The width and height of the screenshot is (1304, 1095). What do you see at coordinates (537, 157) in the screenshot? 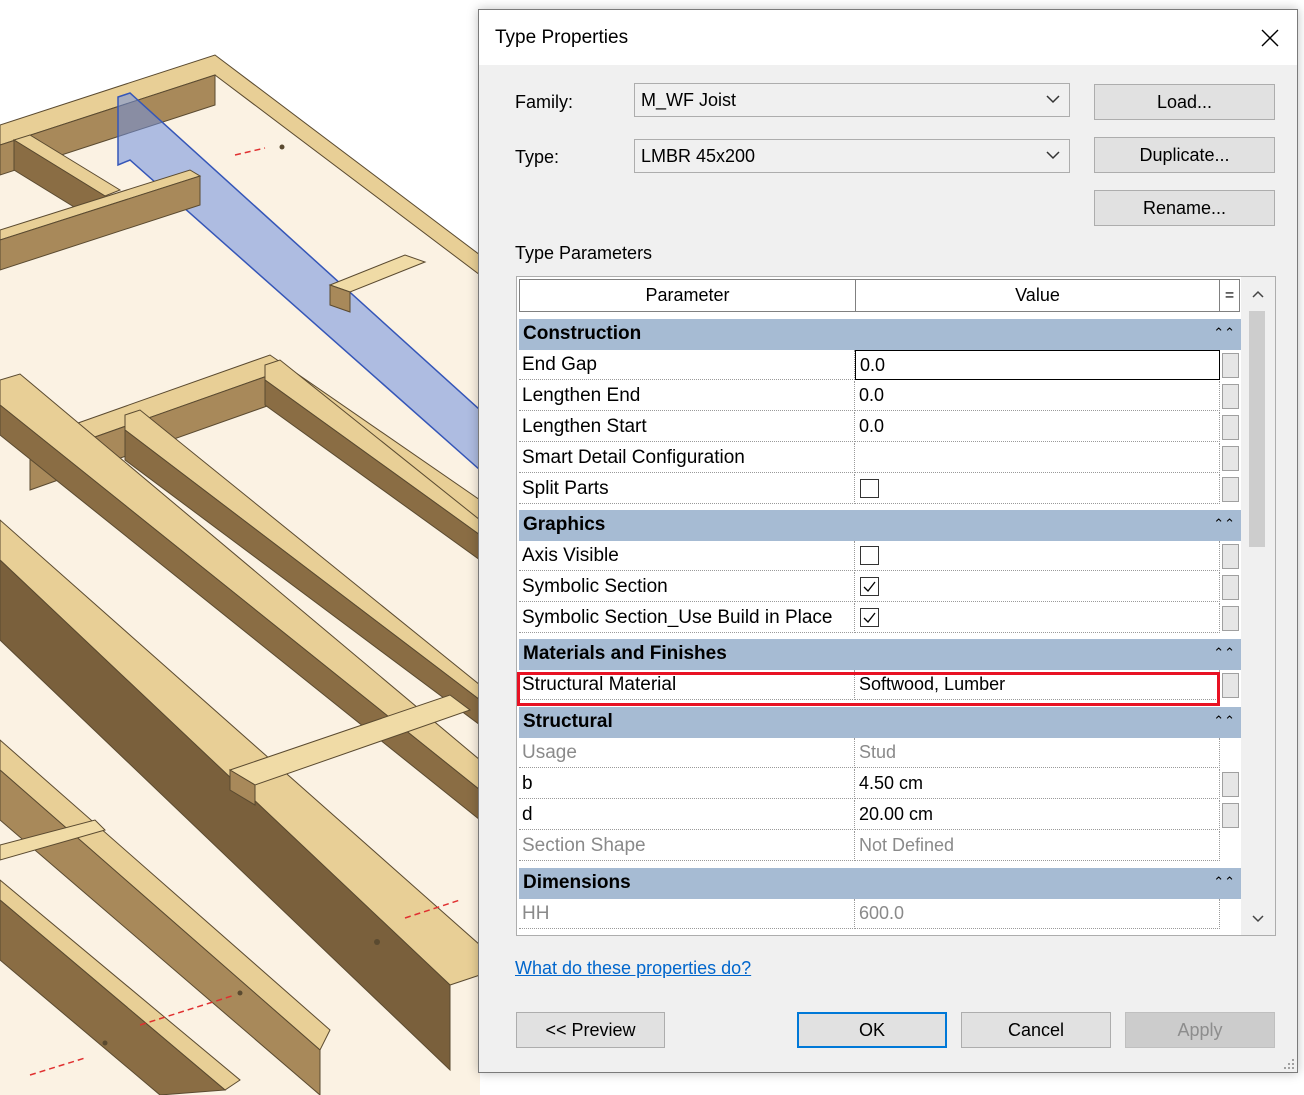
I see `type-label: Type:` at bounding box center [537, 157].